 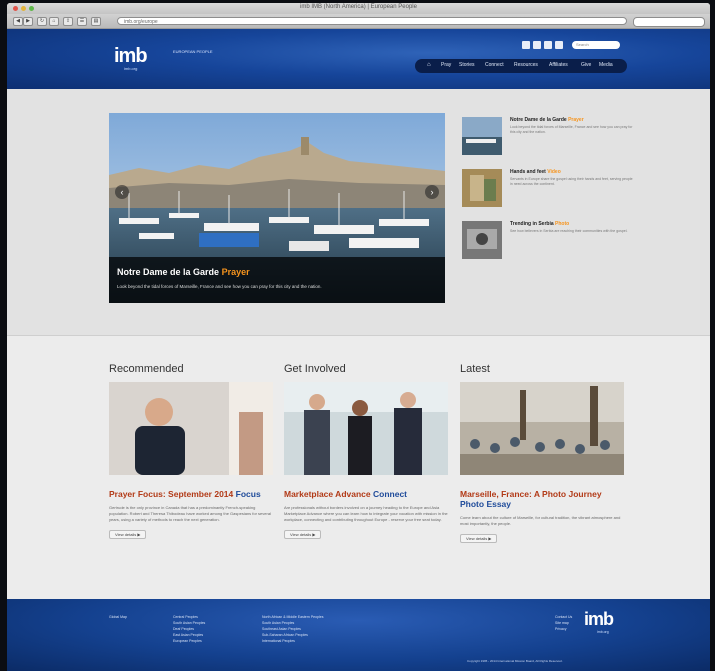 What do you see at coordinates (96, 21) in the screenshot?
I see `sidebar-icon: ▤` at bounding box center [96, 21].